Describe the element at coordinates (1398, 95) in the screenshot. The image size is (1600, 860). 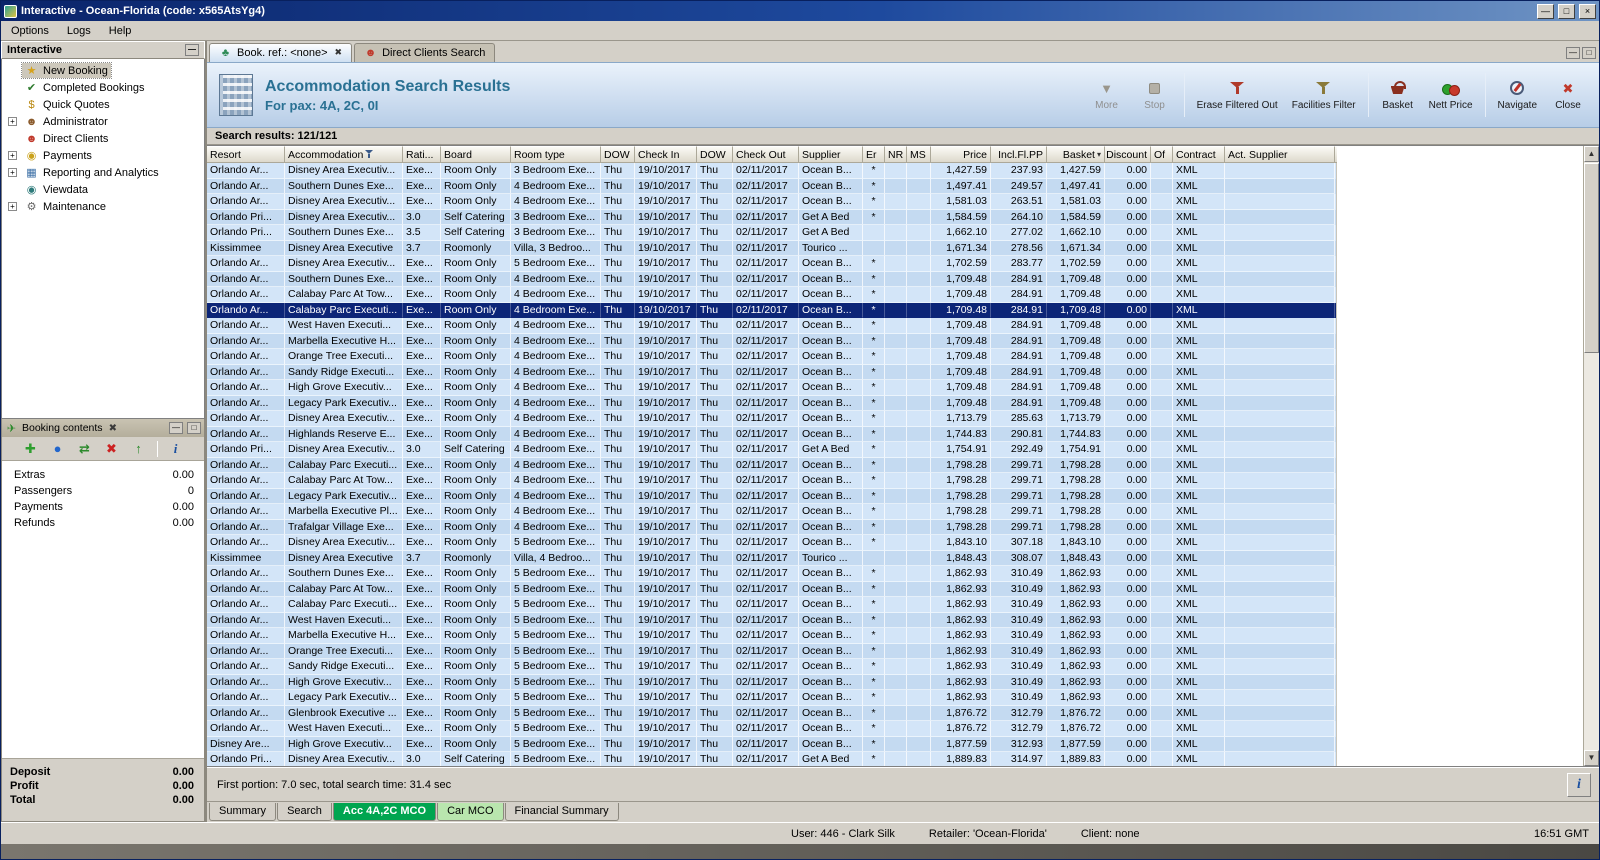
I see `toolbar-button-basket: Basket` at that location.